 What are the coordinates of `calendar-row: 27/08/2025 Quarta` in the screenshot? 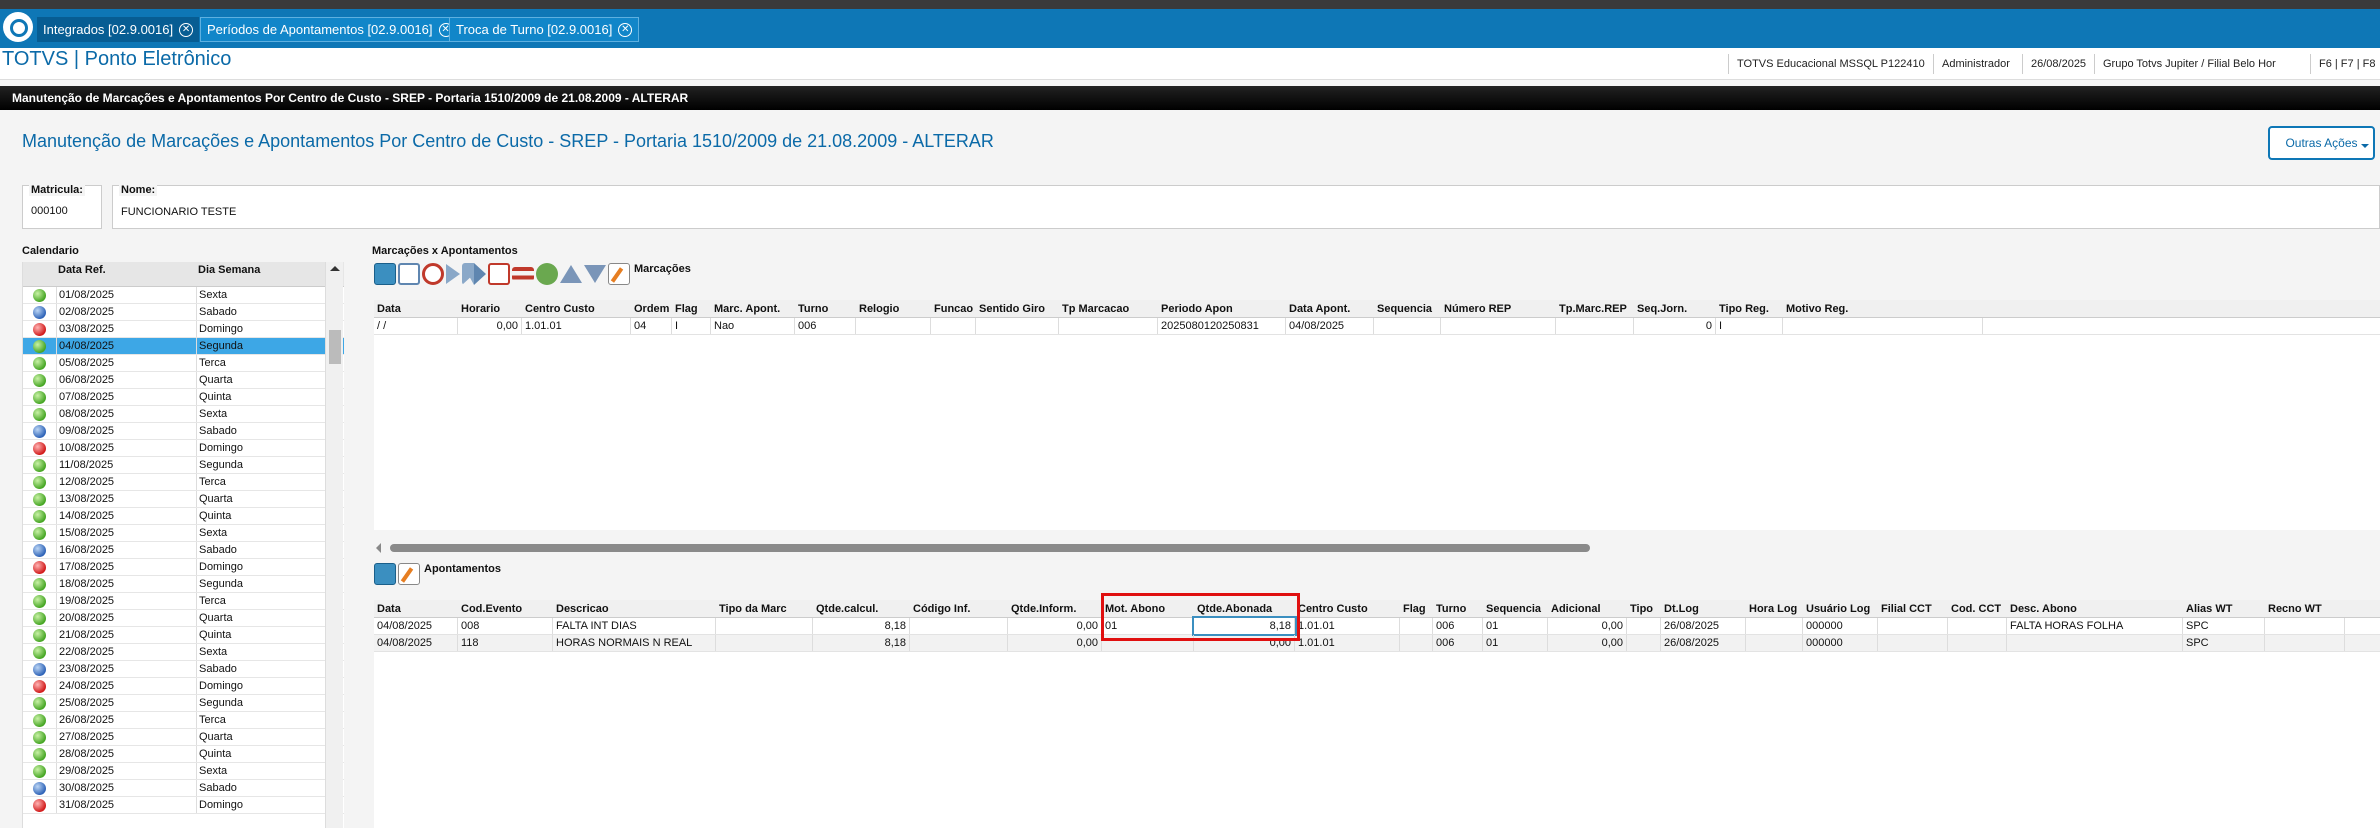 It's located at (183, 737).